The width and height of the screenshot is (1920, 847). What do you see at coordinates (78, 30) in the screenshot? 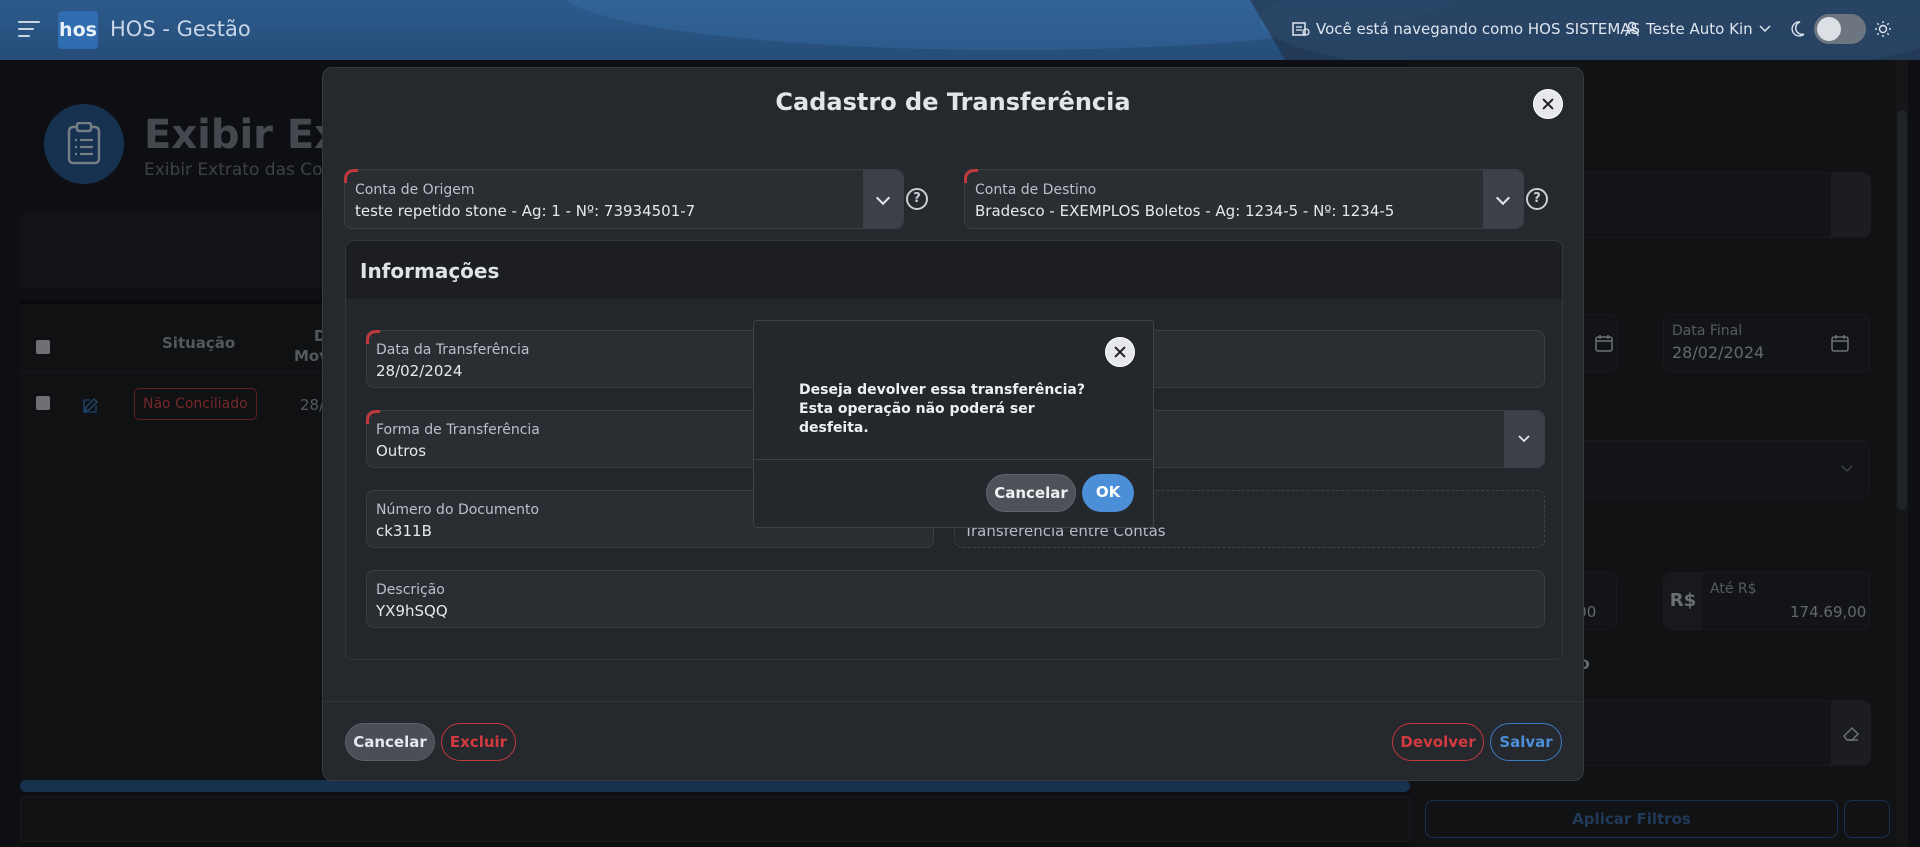
I see `logo: hos` at bounding box center [78, 30].